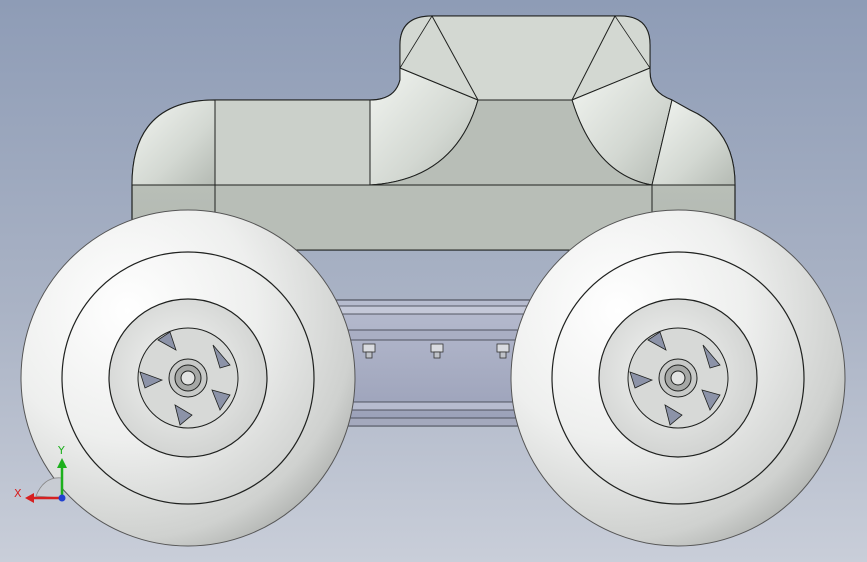 Image resolution: width=867 pixels, height=562 pixels. I want to click on y-axis-label: Y, so click(61, 450).